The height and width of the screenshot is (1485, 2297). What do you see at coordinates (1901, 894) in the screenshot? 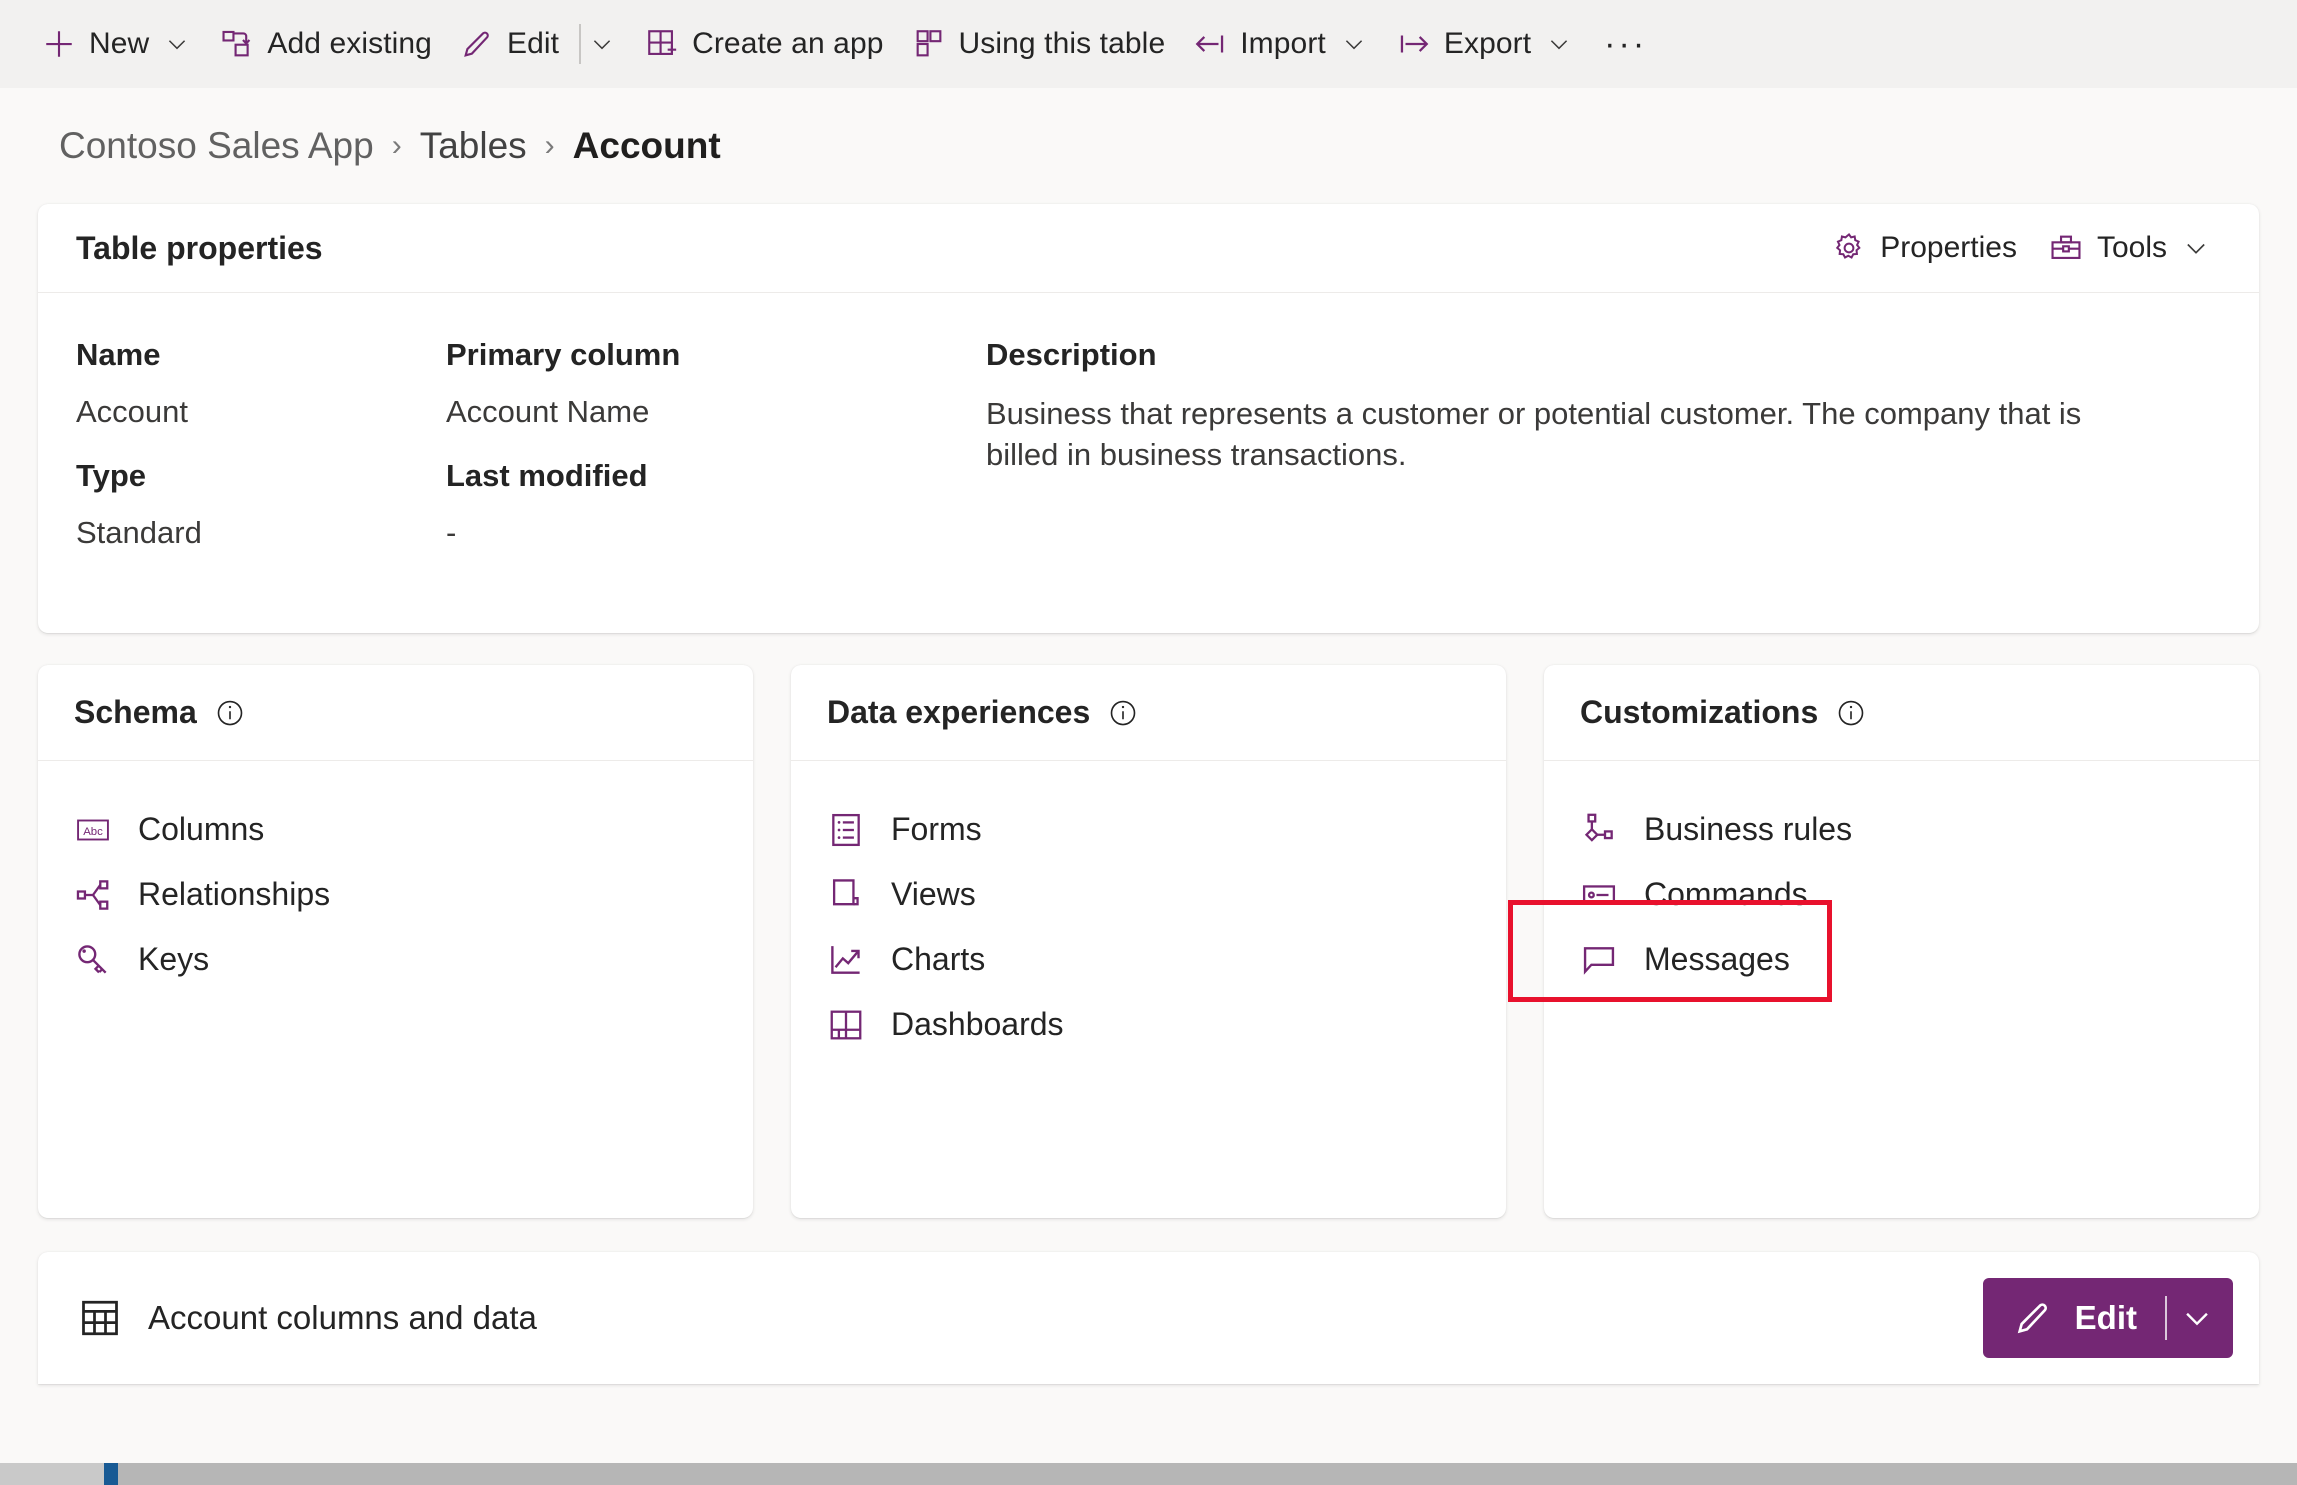
I see `link-commands: Commands` at bounding box center [1901, 894].